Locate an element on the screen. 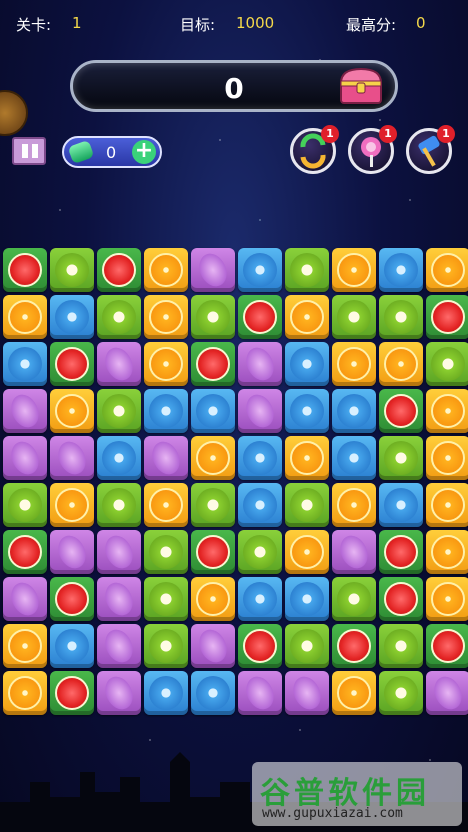 The width and height of the screenshot is (468, 832). pause-button is located at coordinates (29, 151).